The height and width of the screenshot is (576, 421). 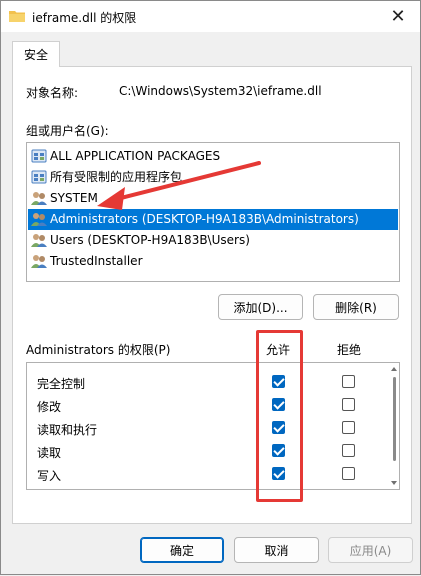 I want to click on user-name: SYSTEM, so click(x=74, y=198).